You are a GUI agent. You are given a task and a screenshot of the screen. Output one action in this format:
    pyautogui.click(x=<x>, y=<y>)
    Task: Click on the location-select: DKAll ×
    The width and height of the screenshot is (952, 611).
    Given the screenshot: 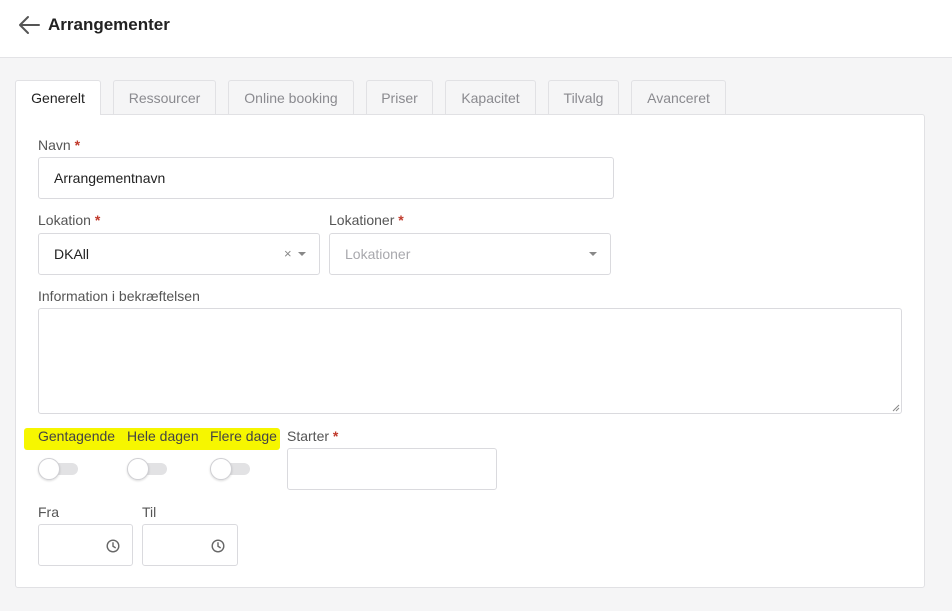 What is the action you would take?
    pyautogui.click(x=179, y=254)
    